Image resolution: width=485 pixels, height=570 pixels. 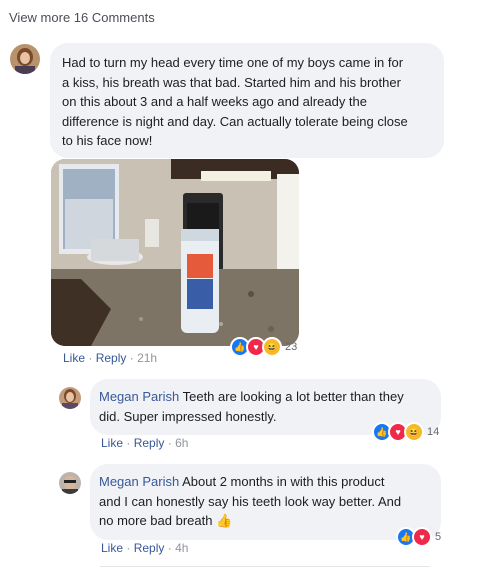 I want to click on reply-text: About 2 months in with this product, so click(x=283, y=481).